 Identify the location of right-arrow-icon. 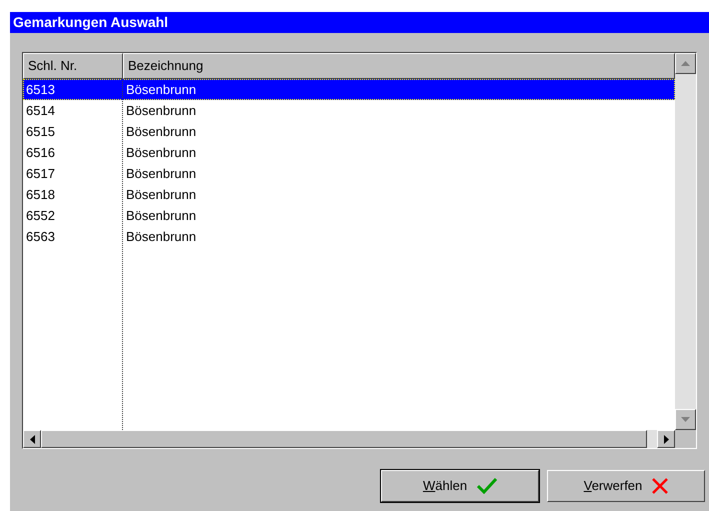
(666, 439).